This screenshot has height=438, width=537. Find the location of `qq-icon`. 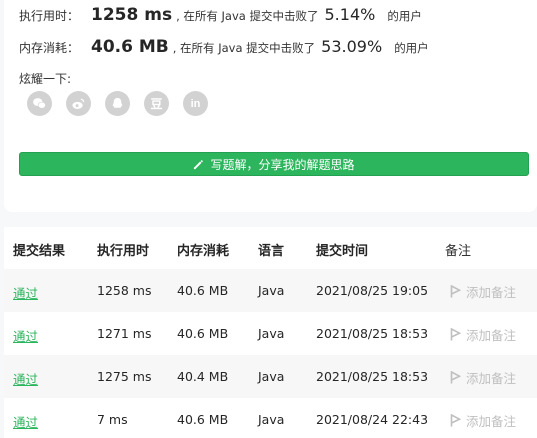

qq-icon is located at coordinates (117, 103).